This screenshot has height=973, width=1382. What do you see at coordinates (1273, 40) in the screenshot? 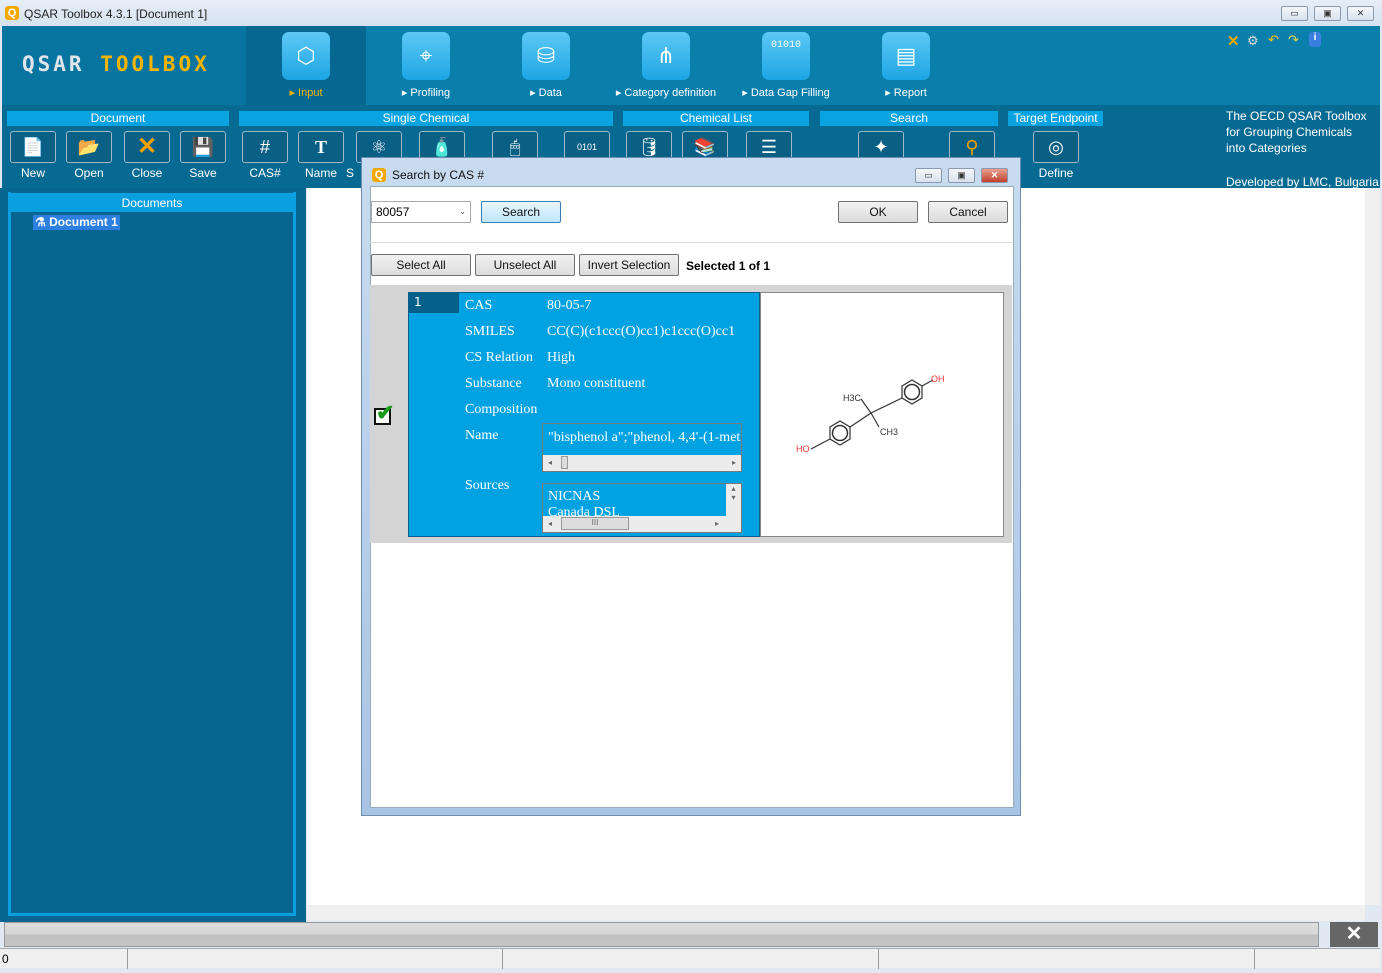
I see `undo-icon: ↶` at bounding box center [1273, 40].